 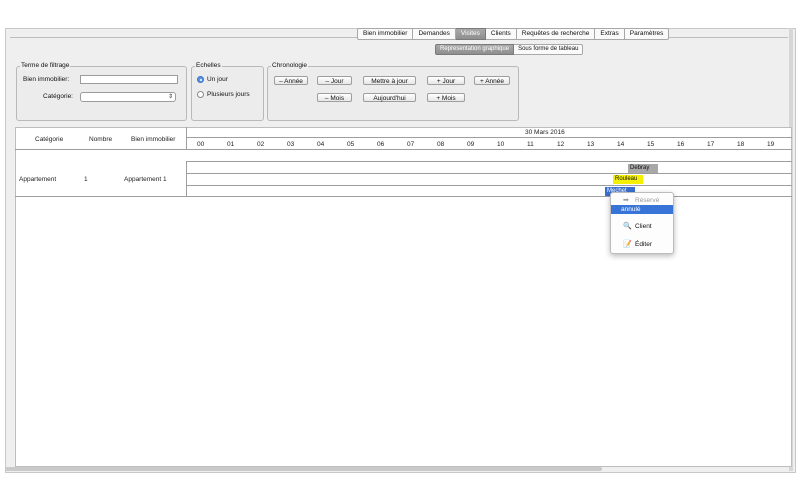 I want to click on row-top-divider, so click(x=489, y=161).